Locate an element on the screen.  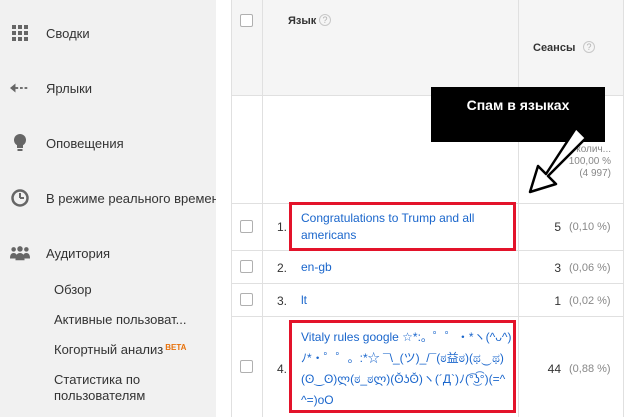
sessions-percent: (0,02 %) is located at coordinates (590, 301).